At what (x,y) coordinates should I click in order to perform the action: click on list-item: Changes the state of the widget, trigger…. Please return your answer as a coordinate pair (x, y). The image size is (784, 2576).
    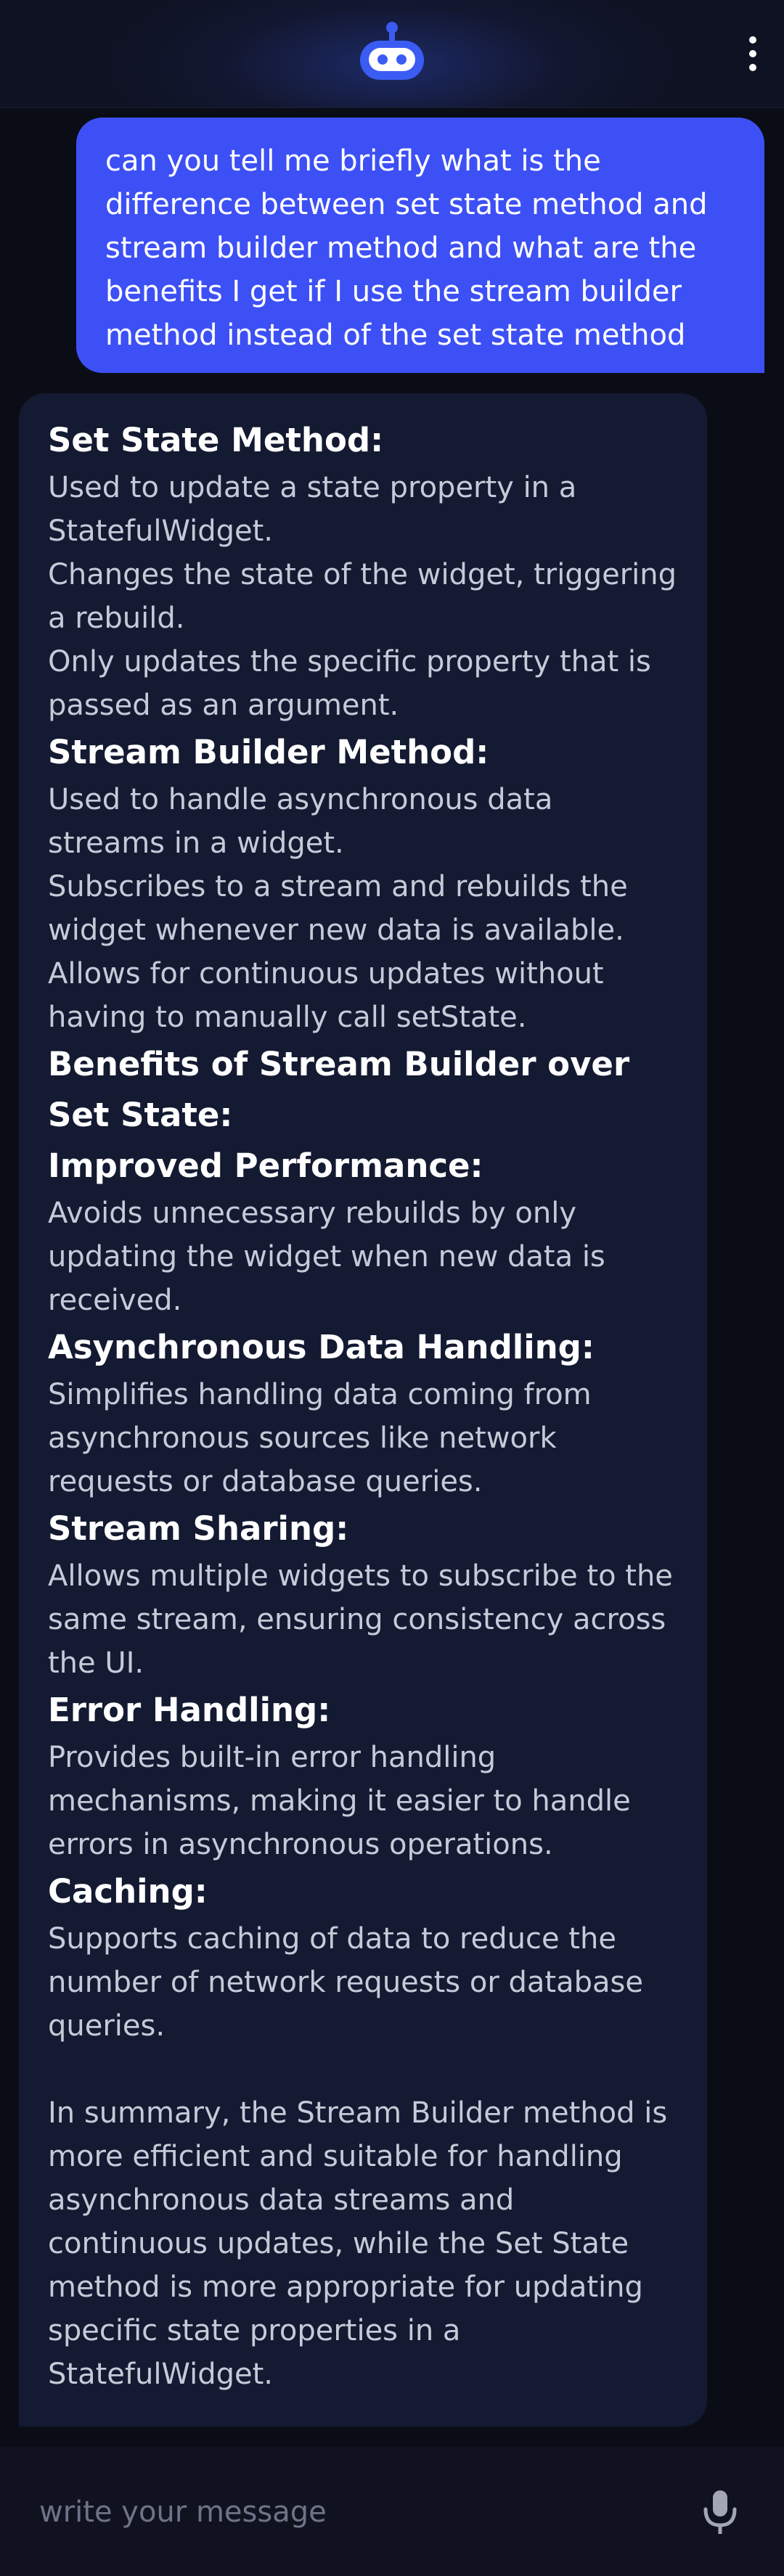
    Looking at the image, I should click on (363, 596).